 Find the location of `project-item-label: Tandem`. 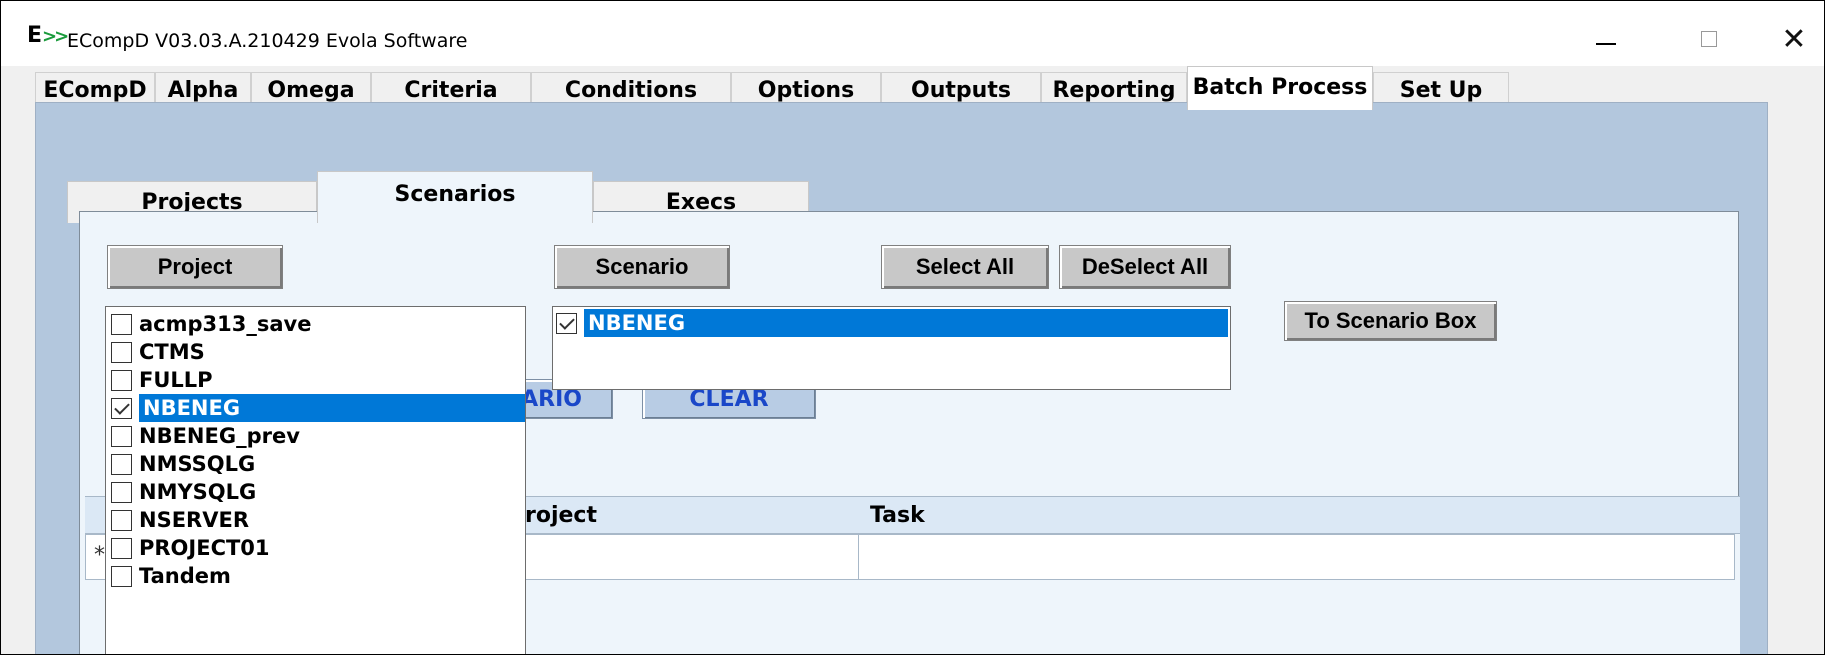

project-item-label: Tandem is located at coordinates (185, 576).